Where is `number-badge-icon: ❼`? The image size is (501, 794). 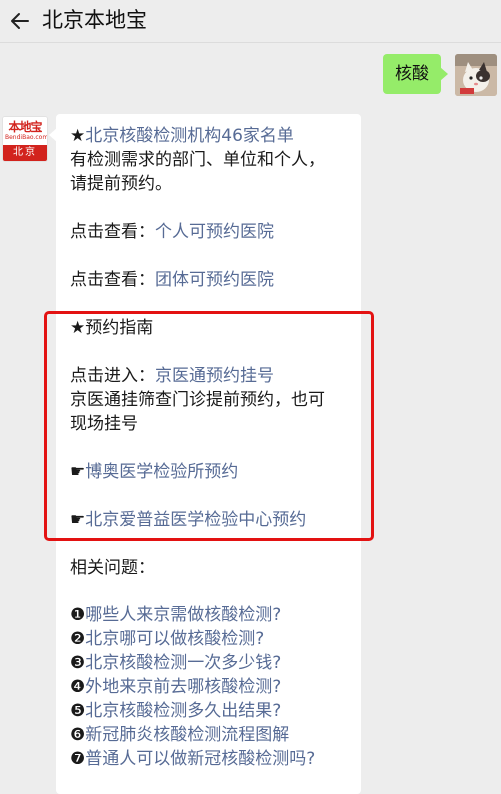 number-badge-icon: ❼ is located at coordinates (78, 759).